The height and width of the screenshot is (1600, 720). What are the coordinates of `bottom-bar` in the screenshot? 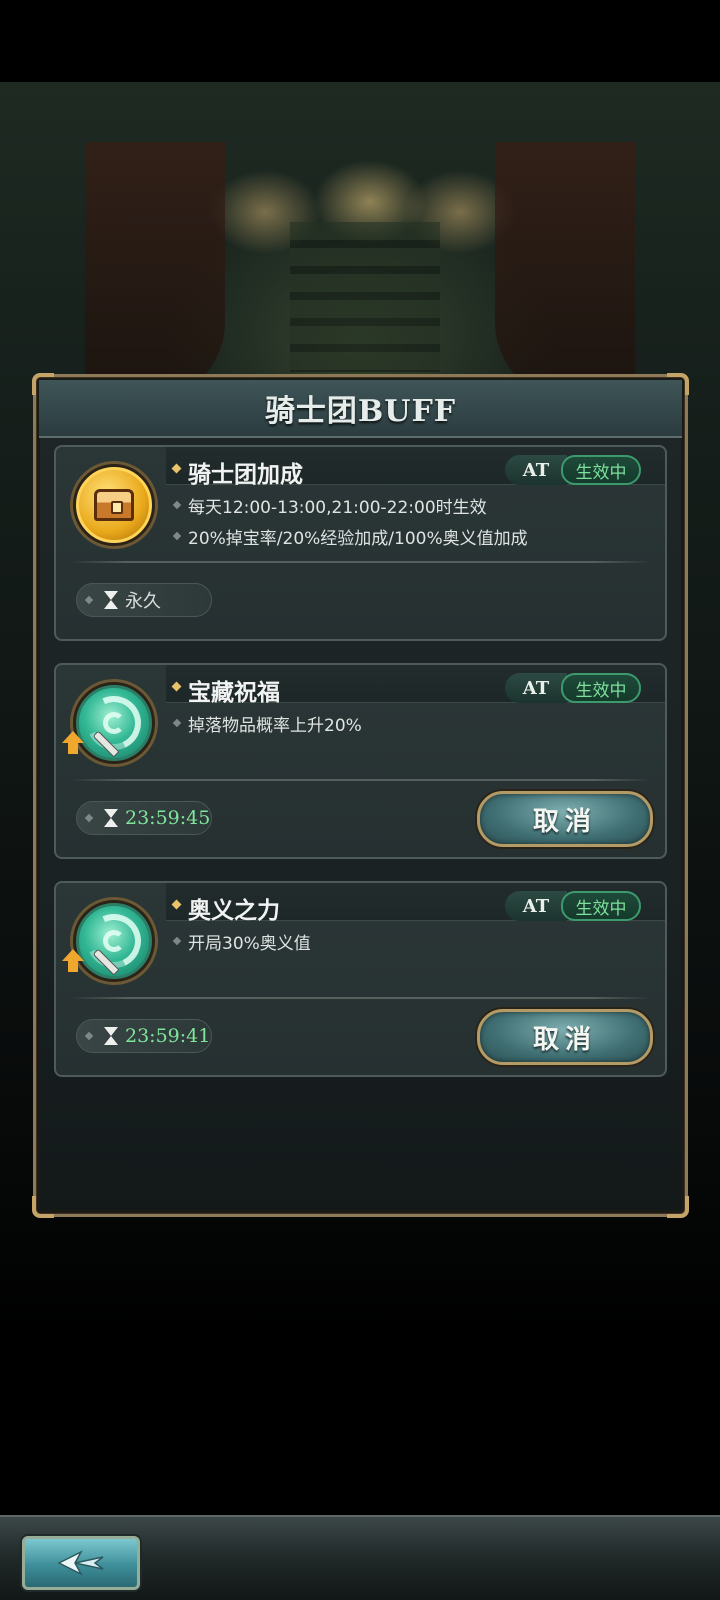 It's located at (360, 1557).